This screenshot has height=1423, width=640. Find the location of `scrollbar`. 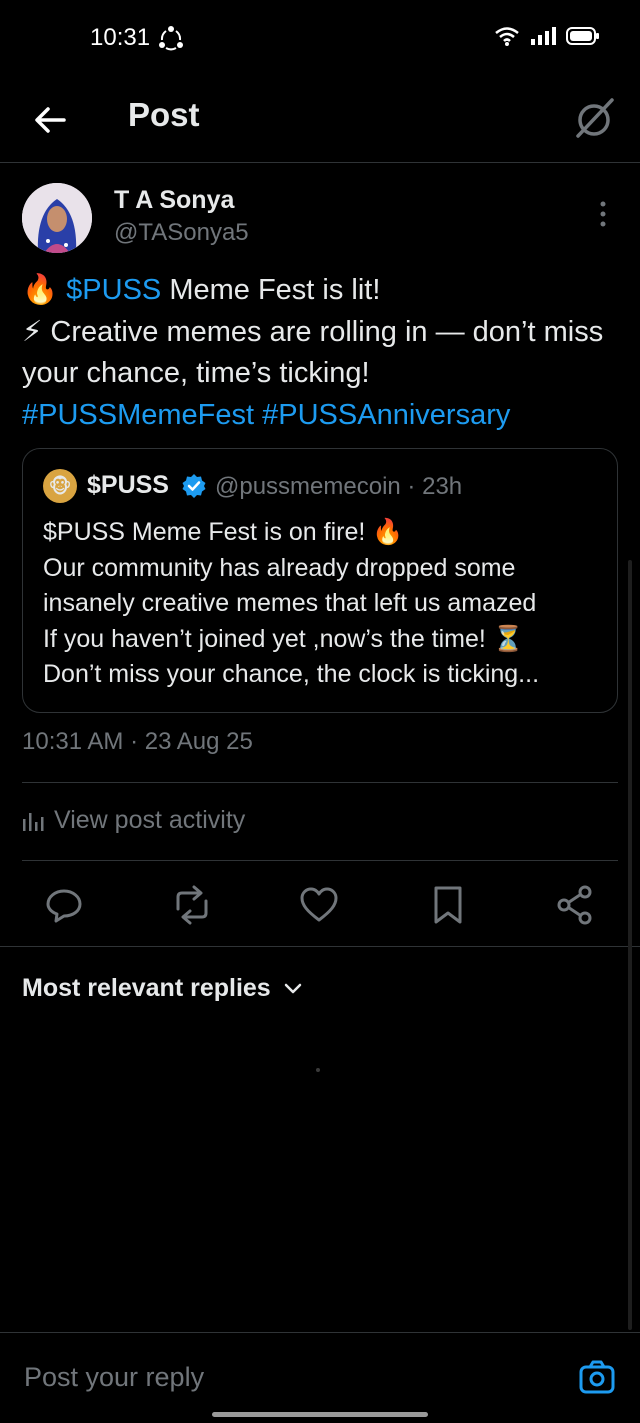

scrollbar is located at coordinates (630, 945).